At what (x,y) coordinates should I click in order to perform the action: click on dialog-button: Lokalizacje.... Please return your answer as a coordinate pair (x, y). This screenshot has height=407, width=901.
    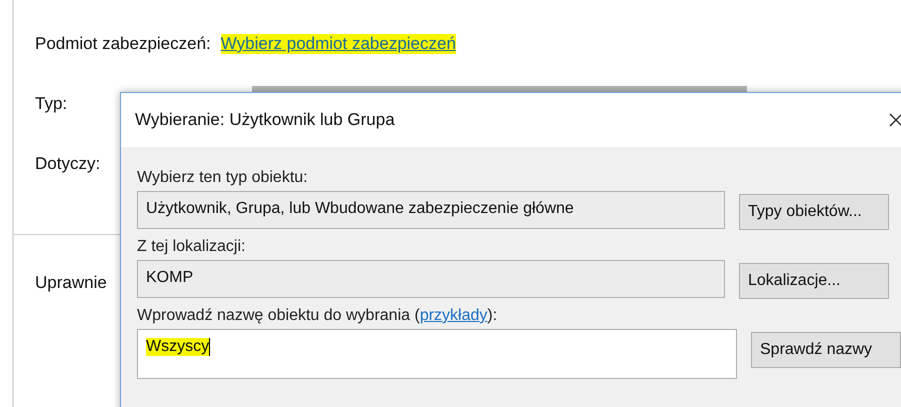
    Looking at the image, I should click on (814, 281).